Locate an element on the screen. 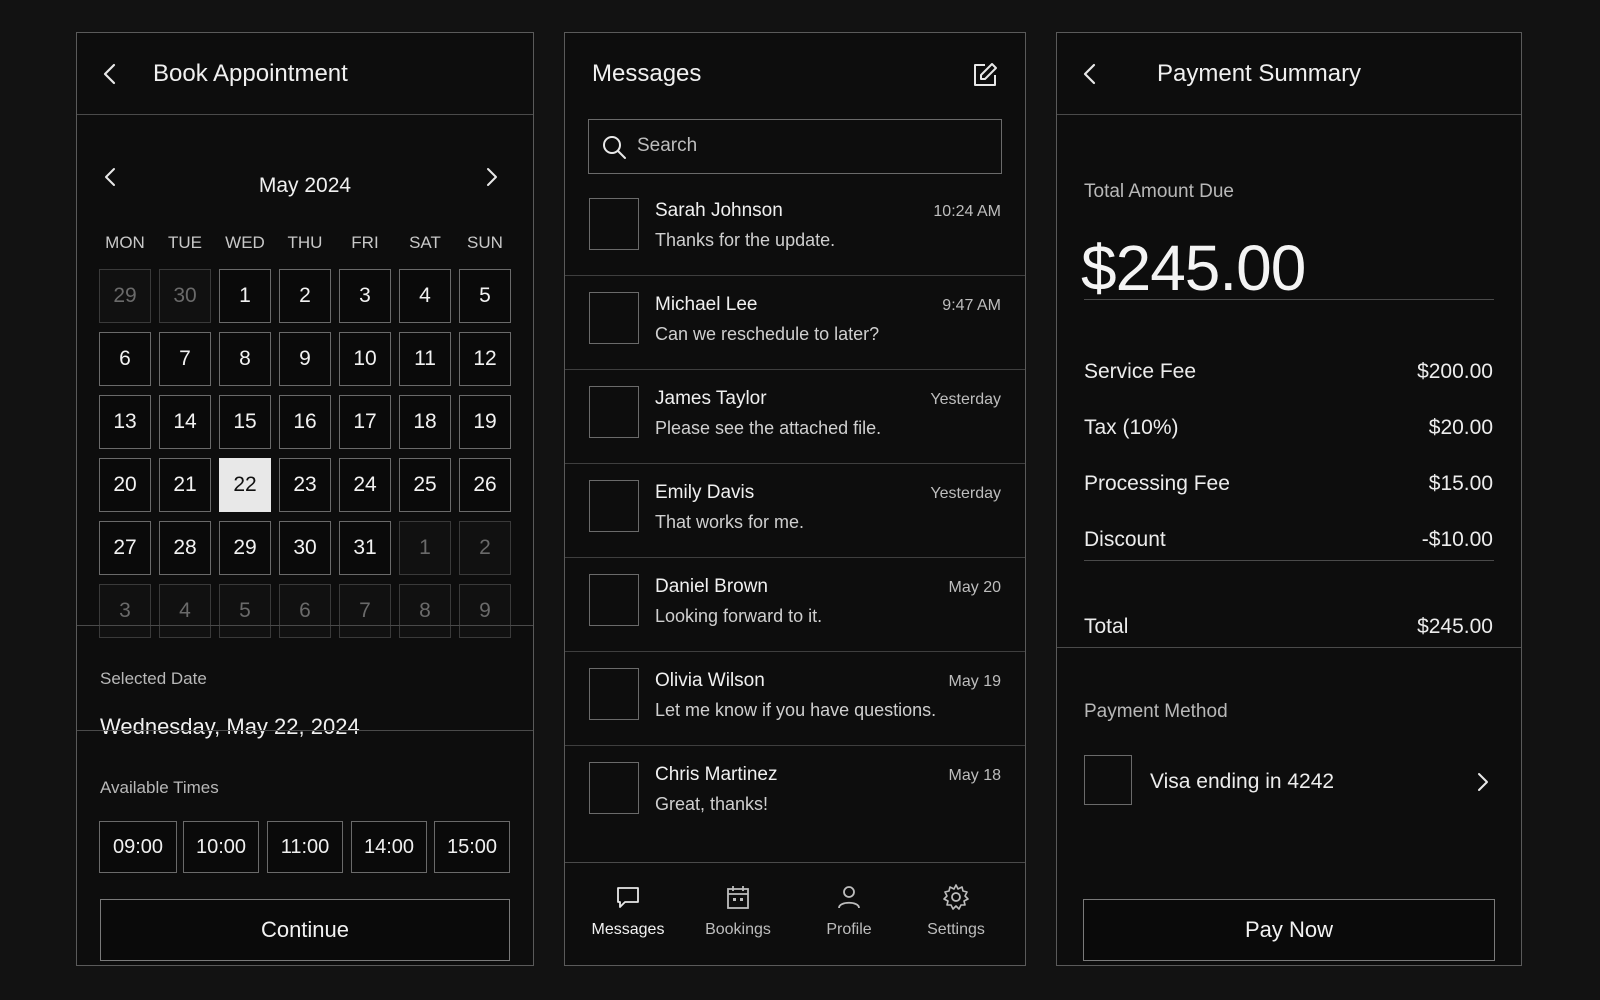 The height and width of the screenshot is (1000, 1600). time-slot-button: 14:00 is located at coordinates (389, 847).